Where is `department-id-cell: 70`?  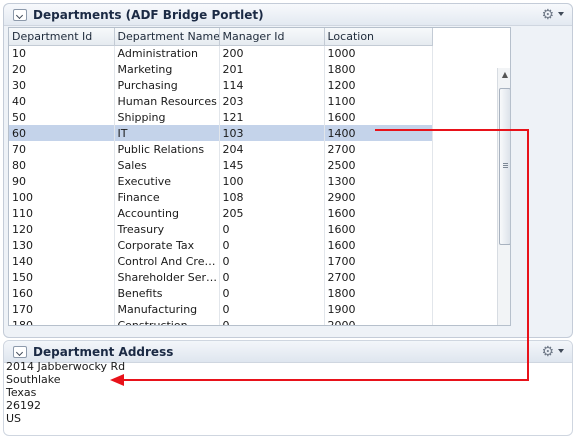 department-id-cell: 70 is located at coordinates (62, 149).